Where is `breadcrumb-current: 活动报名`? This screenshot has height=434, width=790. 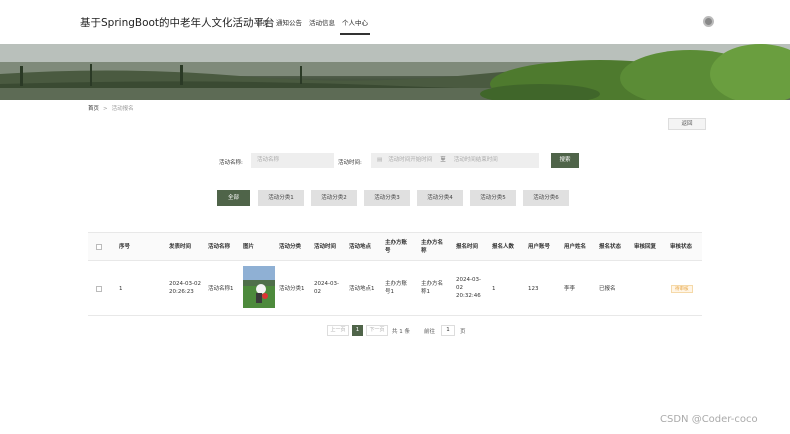 breadcrumb-current: 活动报名 is located at coordinates (122, 109).